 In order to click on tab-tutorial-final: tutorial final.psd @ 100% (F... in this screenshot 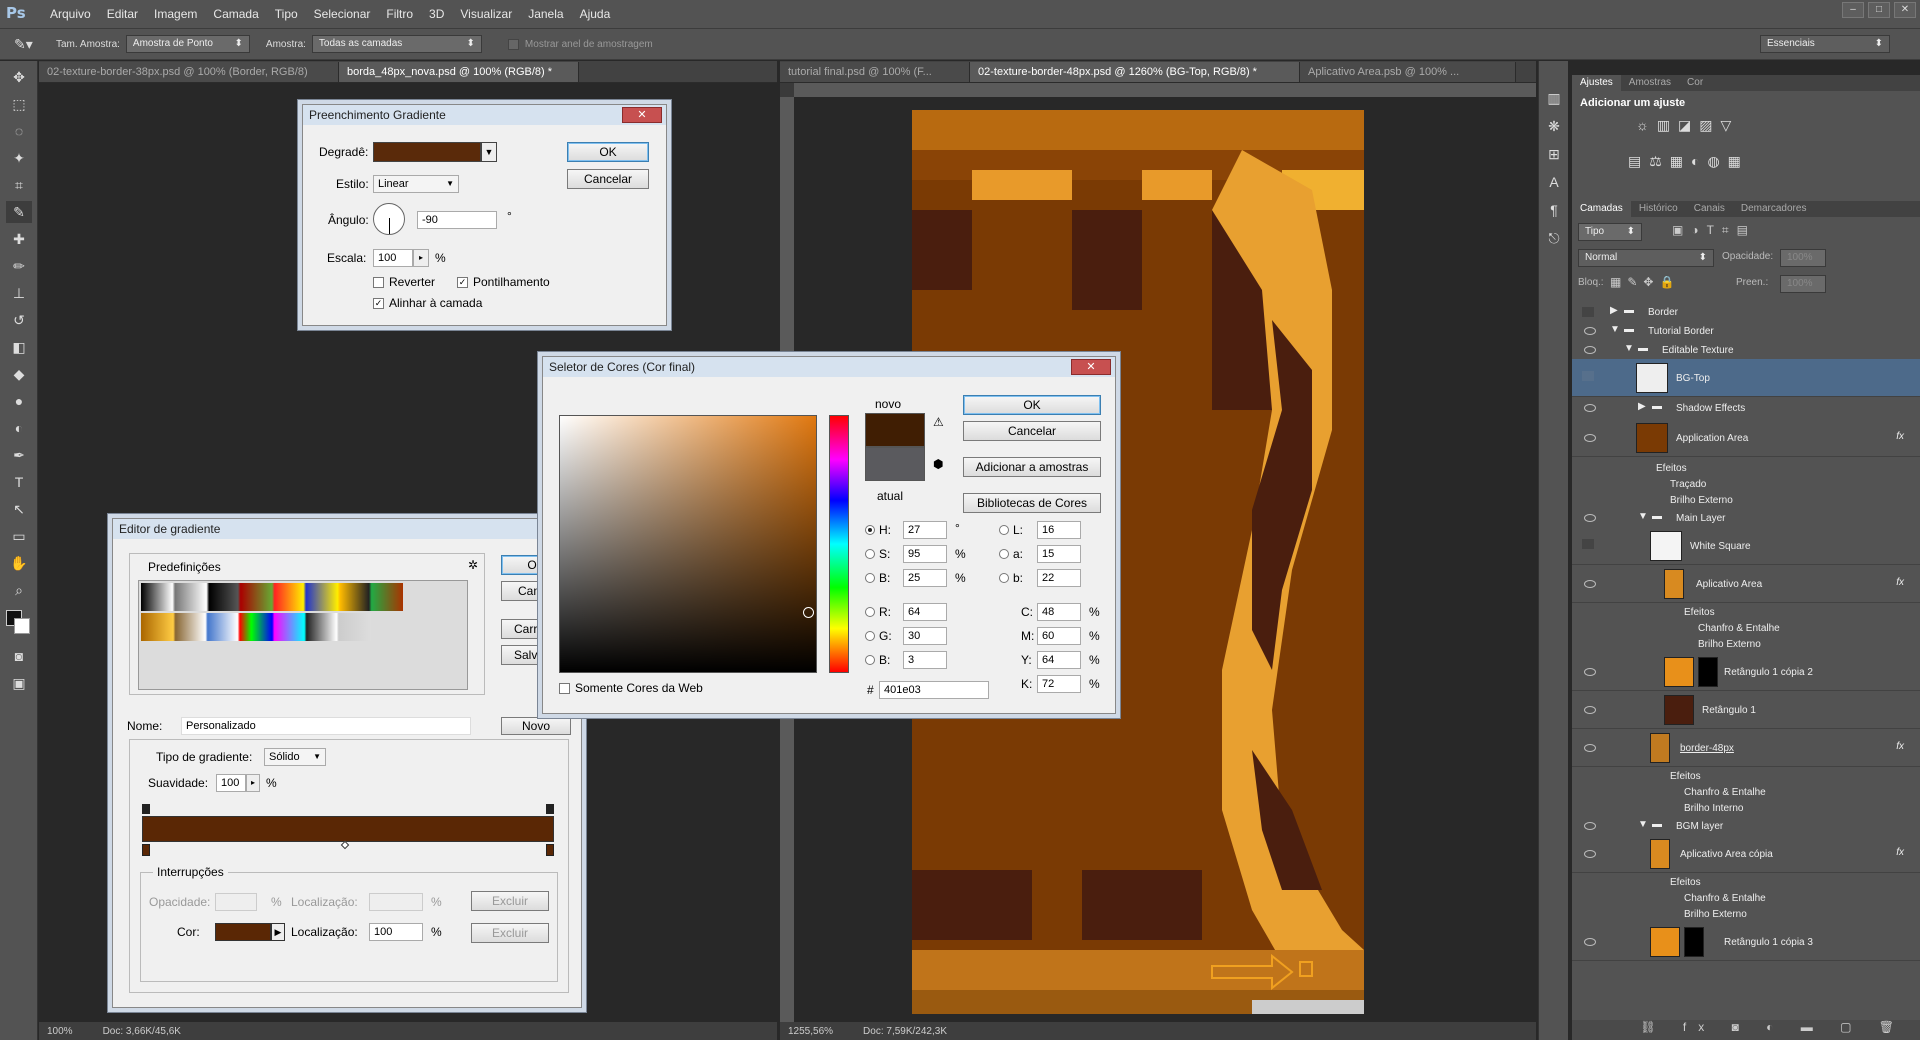, I will do `click(875, 72)`.